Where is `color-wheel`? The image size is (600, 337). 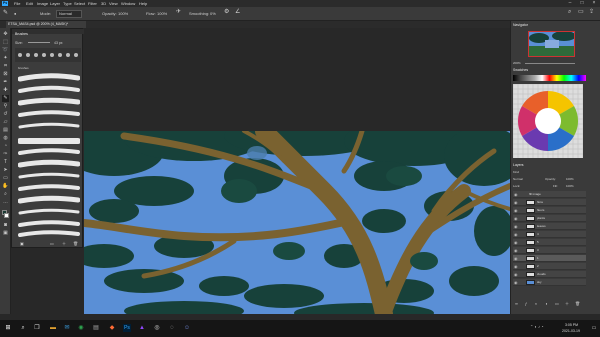
color-wheel is located at coordinates (548, 121).